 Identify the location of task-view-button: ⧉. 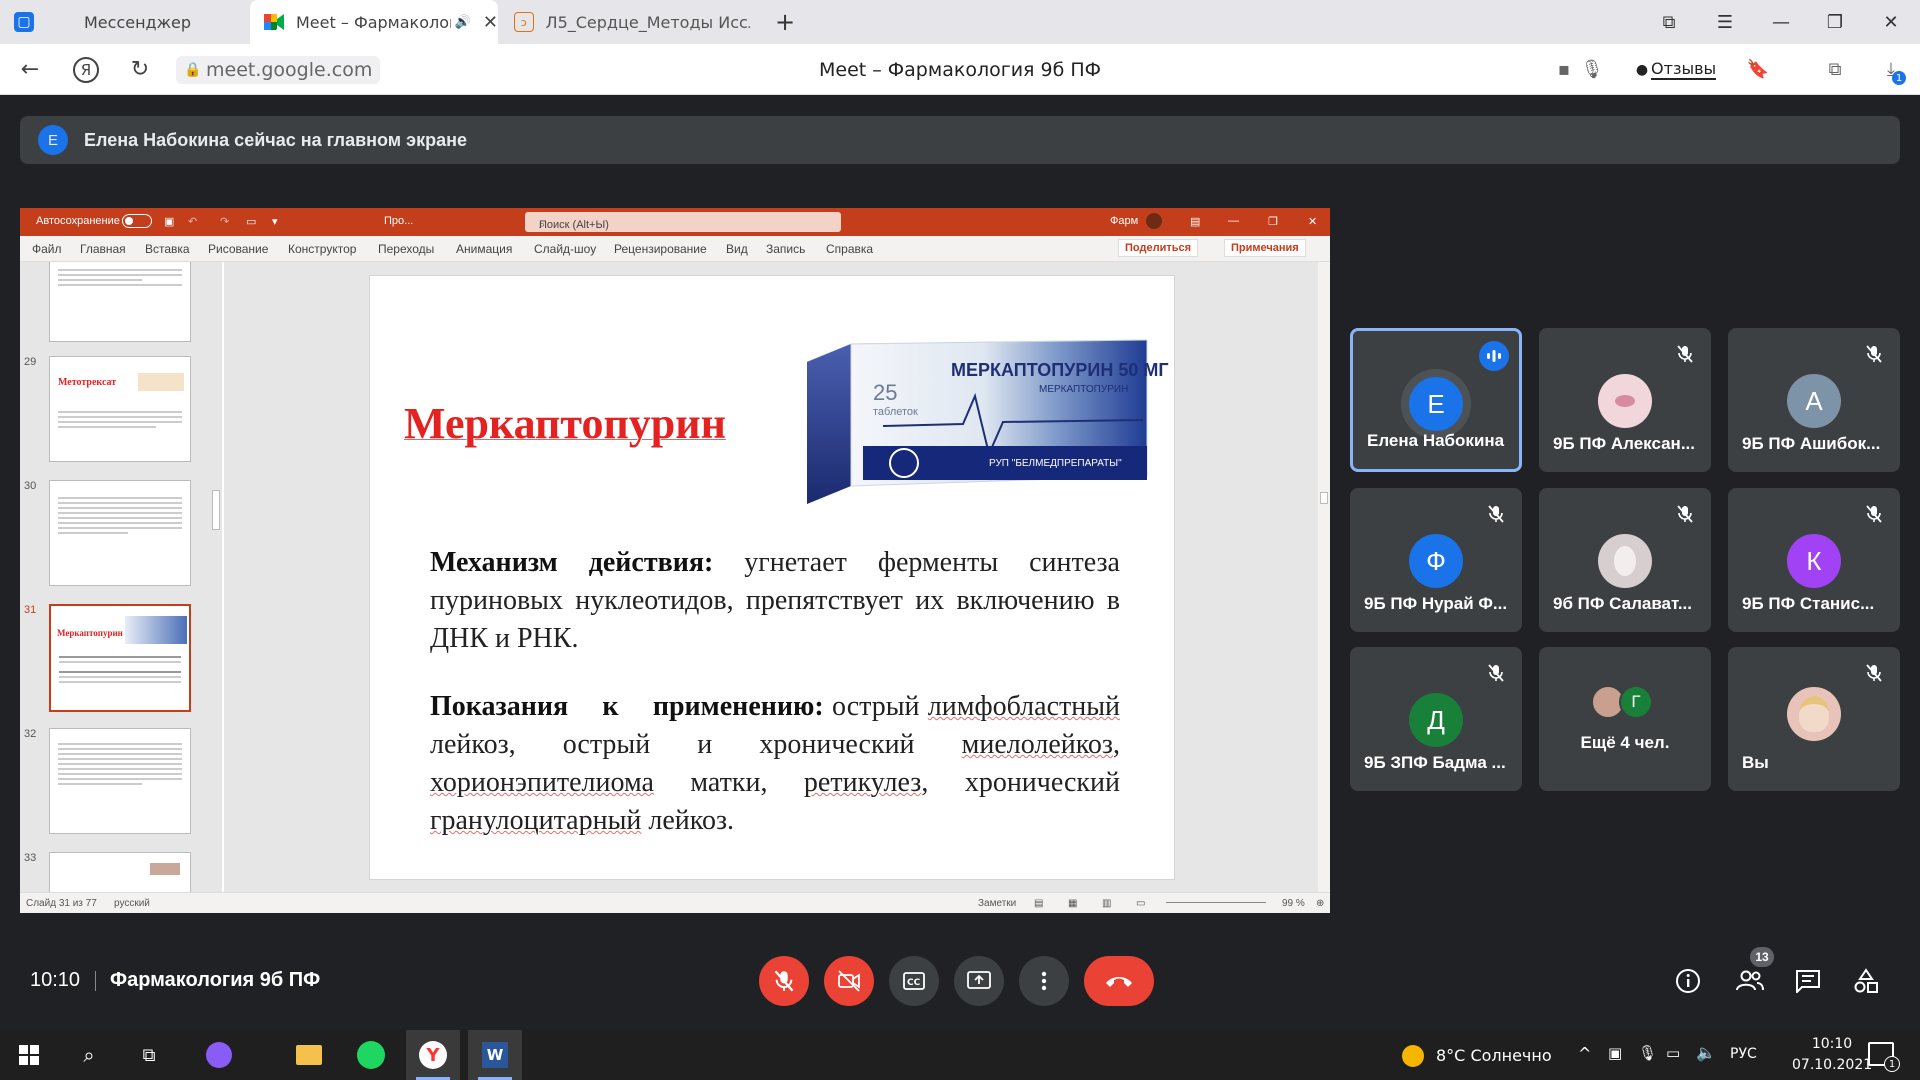
(149, 1055).